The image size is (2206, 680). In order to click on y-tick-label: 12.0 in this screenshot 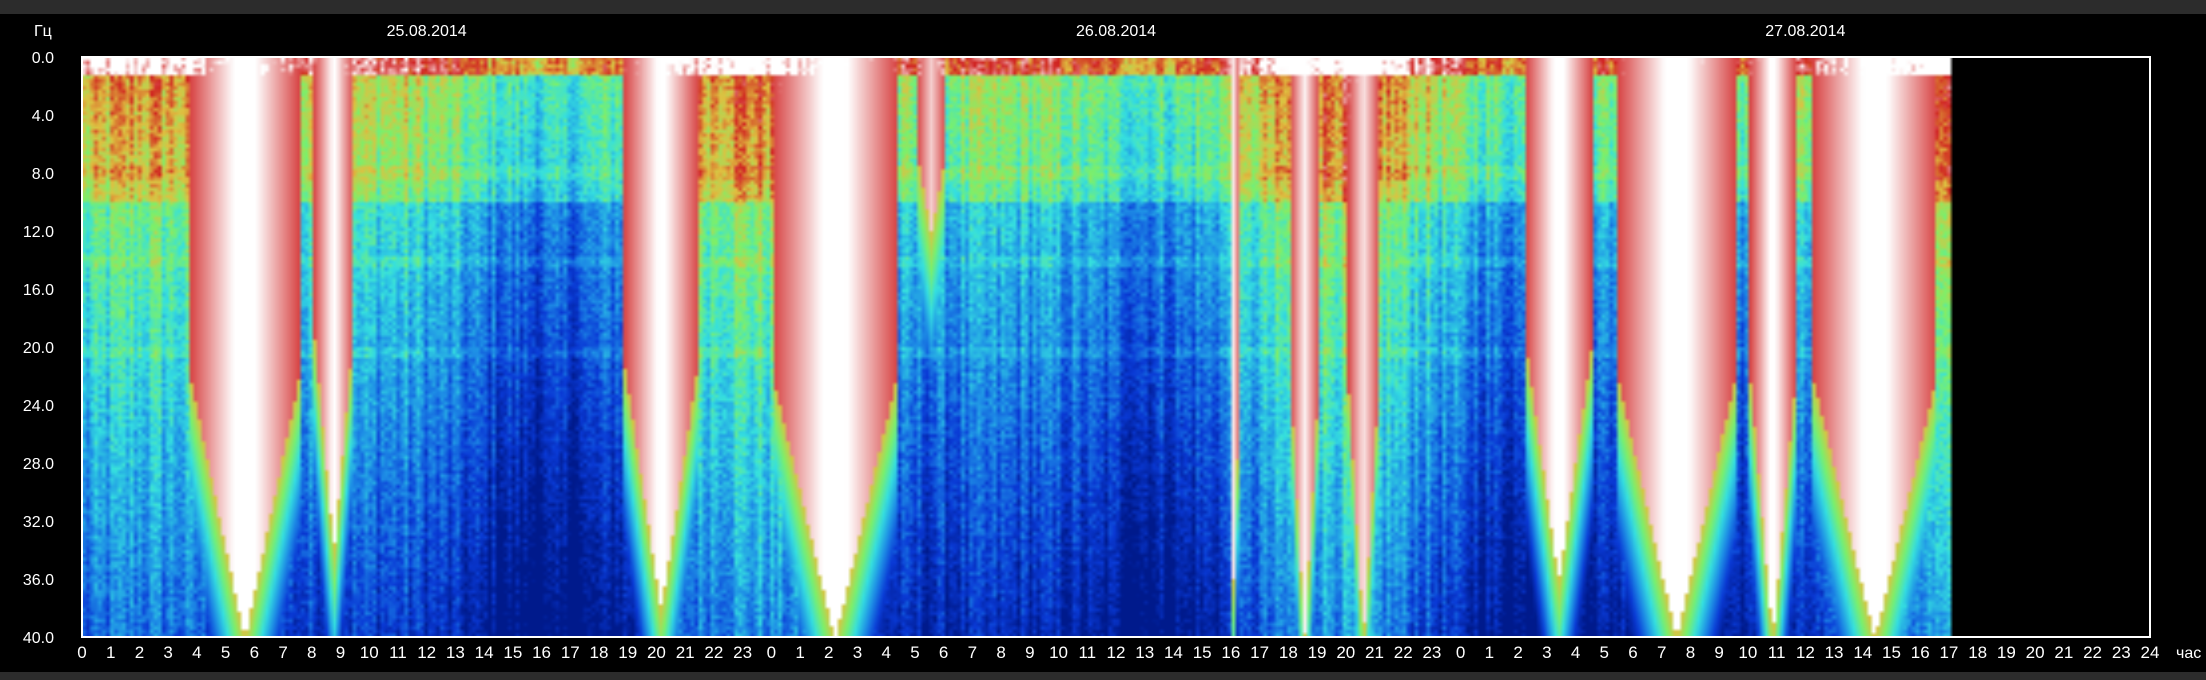, I will do `click(38, 232)`.